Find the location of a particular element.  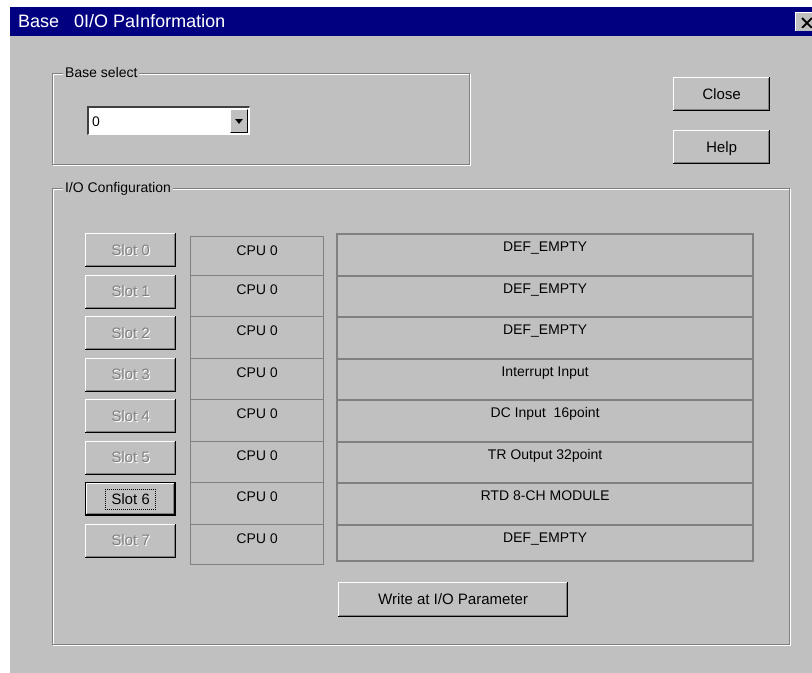

base-dropdown: 0 is located at coordinates (168, 120).